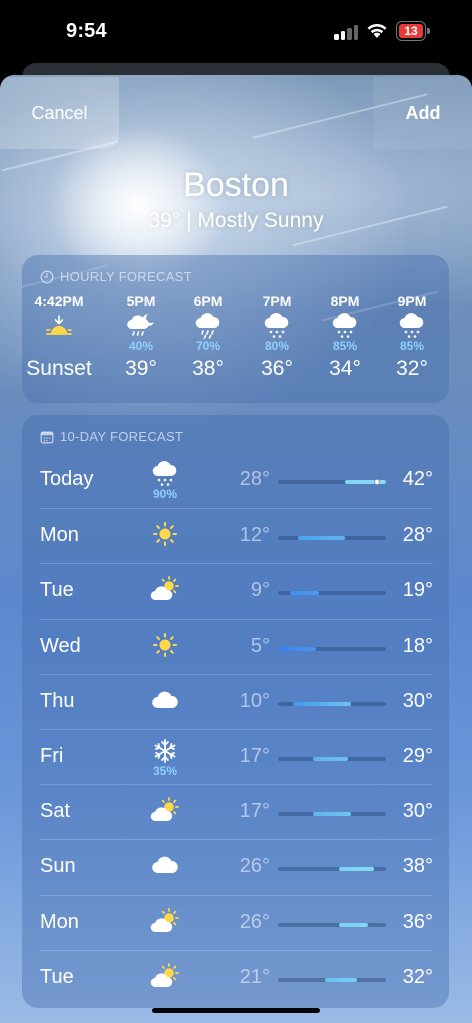 This screenshot has height=1023, width=472. Describe the element at coordinates (47, 276) in the screenshot. I see `clock-icon` at that location.